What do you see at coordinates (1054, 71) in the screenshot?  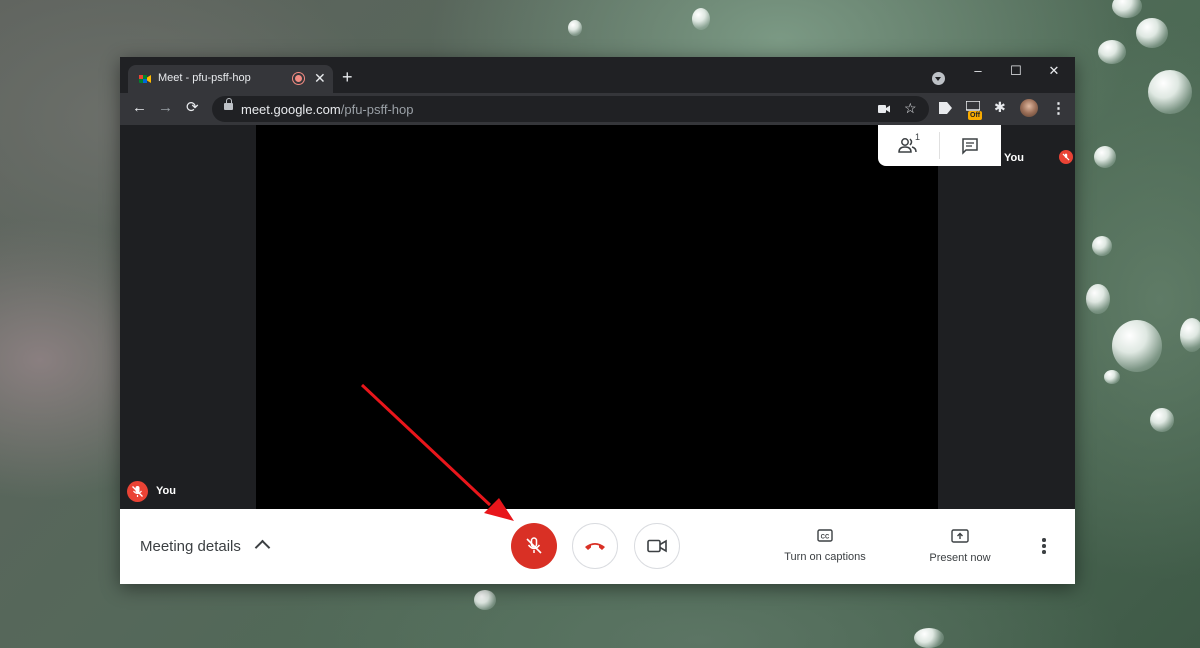 I see `close-window-button: ✕` at bounding box center [1054, 71].